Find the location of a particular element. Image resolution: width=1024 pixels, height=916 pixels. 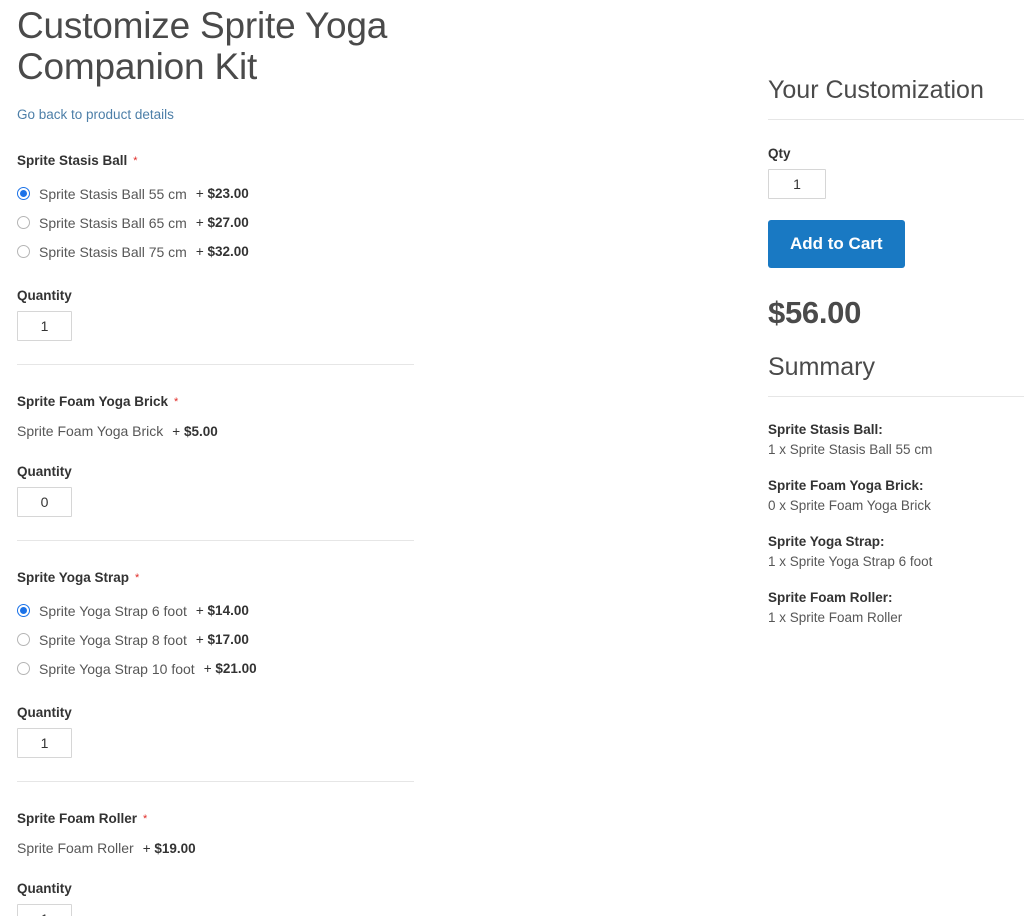

option-group-title: Sprite Foam Roller * is located at coordinates (82, 818).